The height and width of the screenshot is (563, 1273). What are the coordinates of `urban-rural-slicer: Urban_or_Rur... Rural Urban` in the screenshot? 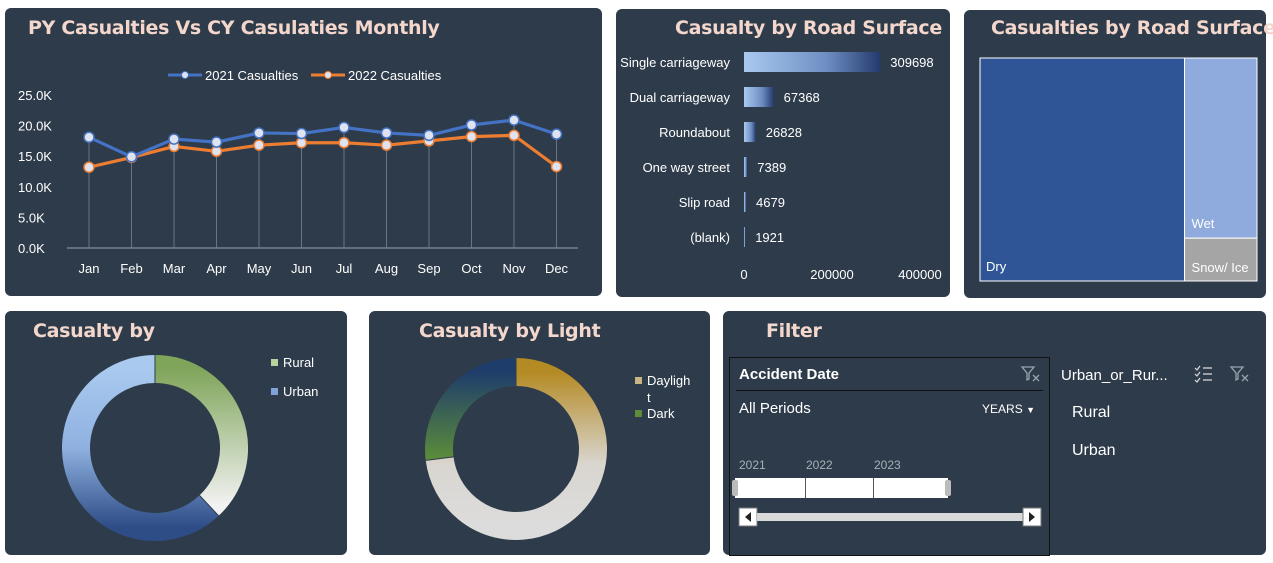 It's located at (1155, 412).